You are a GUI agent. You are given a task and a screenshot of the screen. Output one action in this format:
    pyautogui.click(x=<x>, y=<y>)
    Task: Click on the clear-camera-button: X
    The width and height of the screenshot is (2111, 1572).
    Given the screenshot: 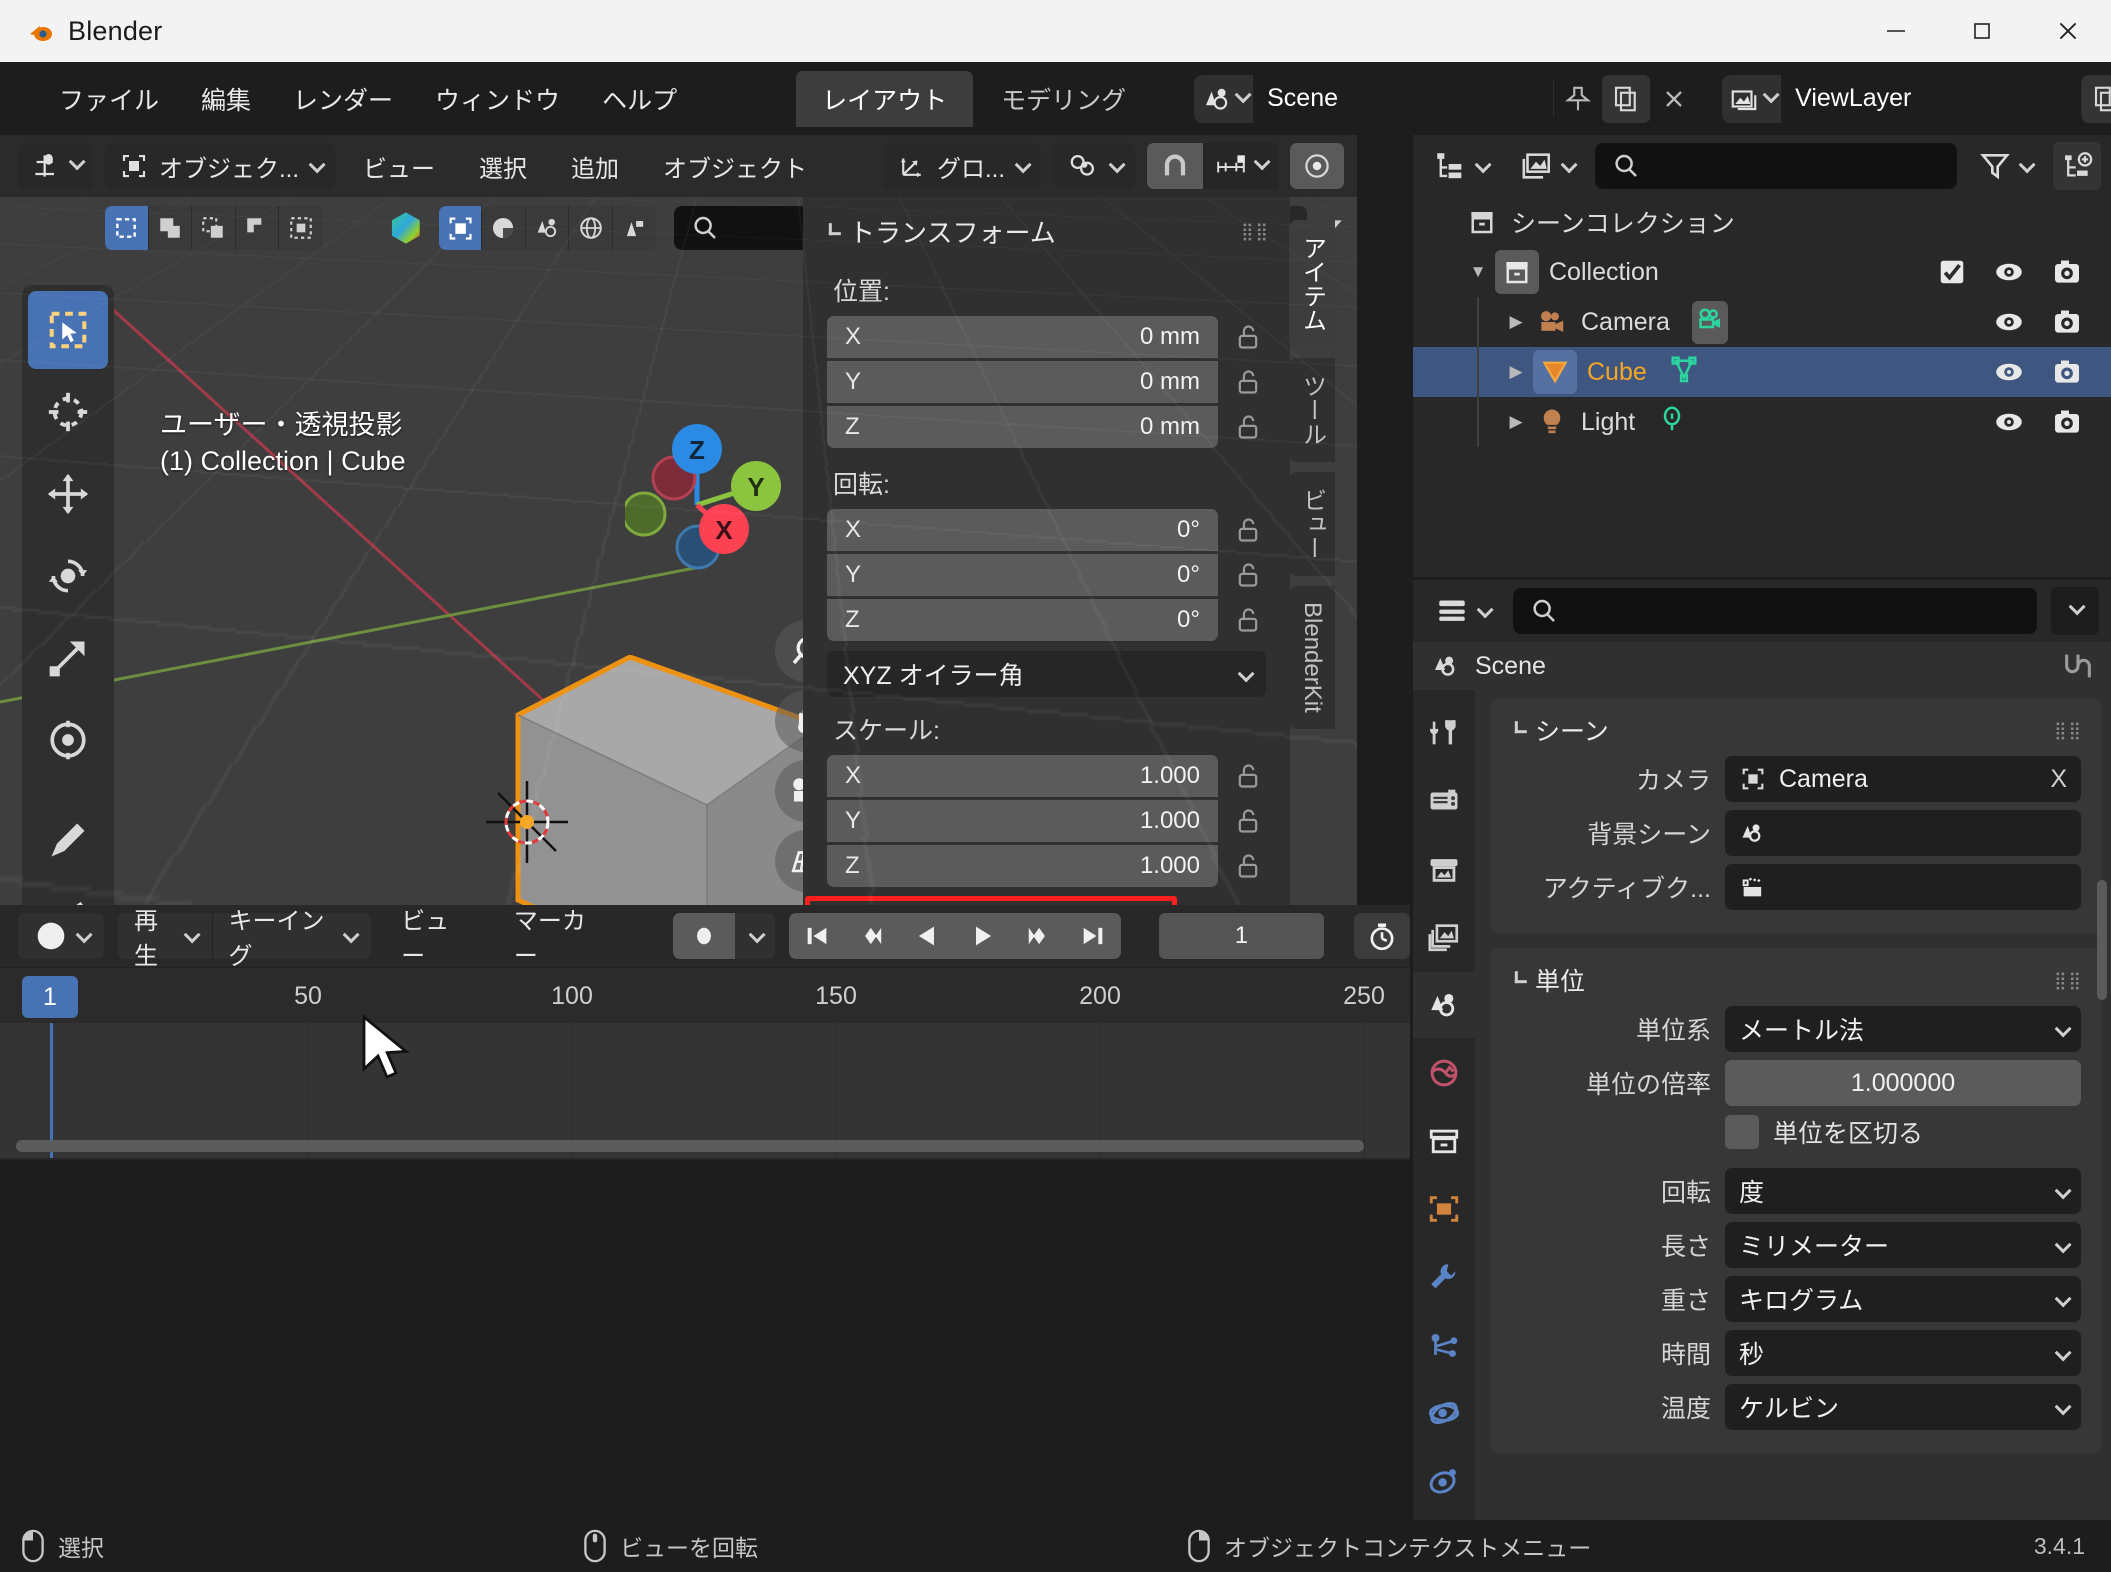 What is the action you would take?
    pyautogui.click(x=2058, y=779)
    